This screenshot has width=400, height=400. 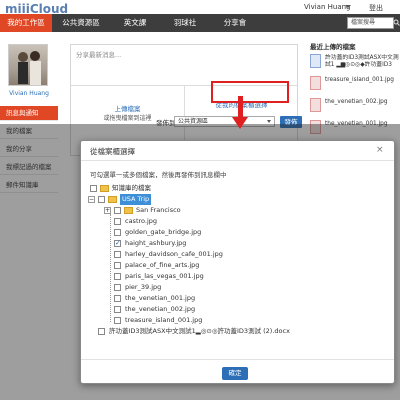 I want to click on search-input: 檔案搜尋, so click(x=370, y=23).